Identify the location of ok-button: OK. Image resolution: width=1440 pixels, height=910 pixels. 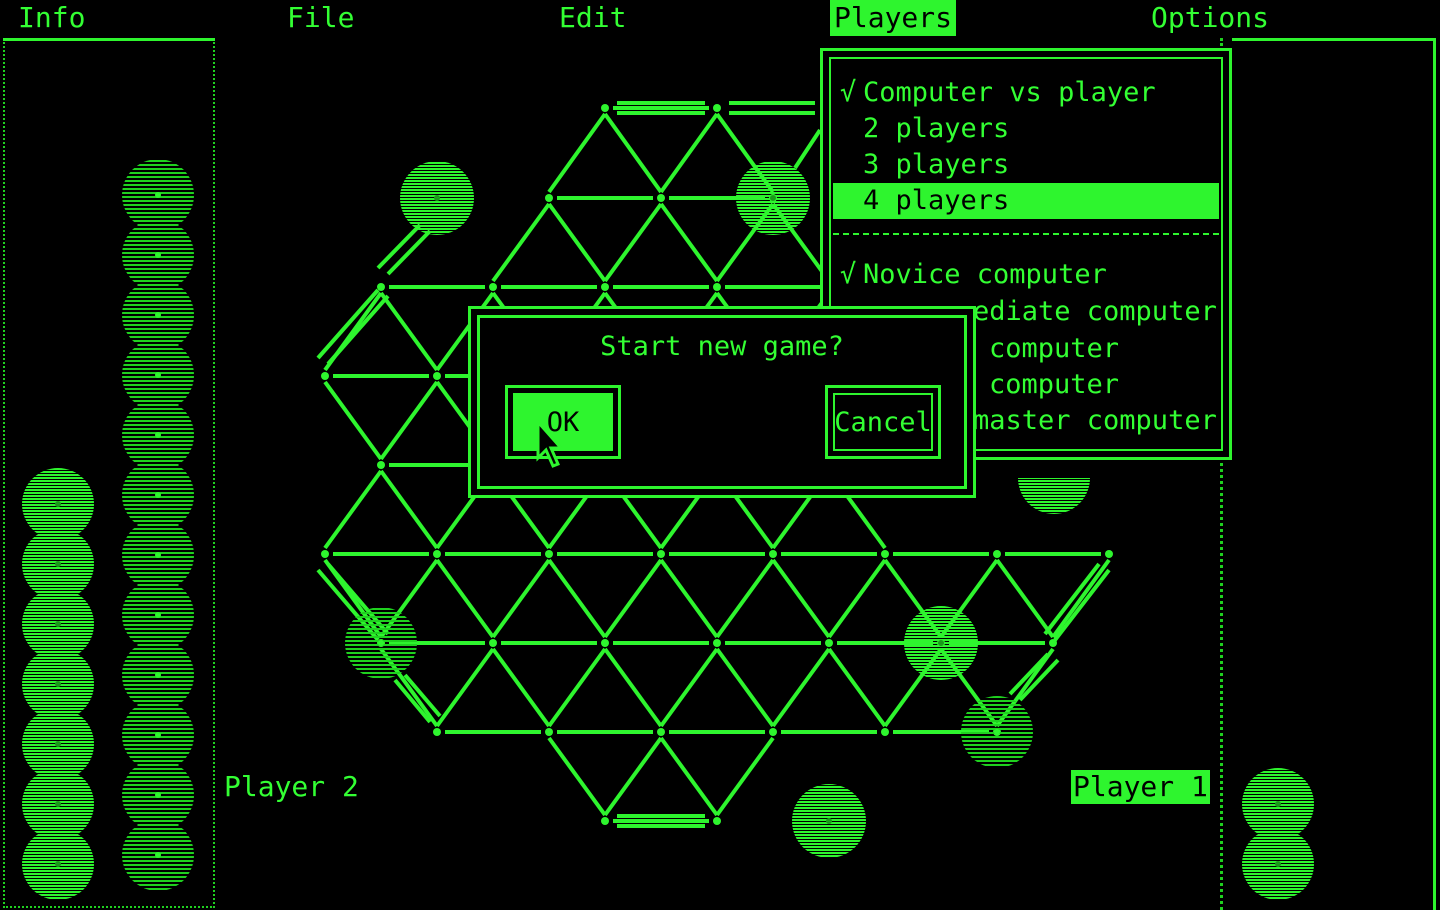
(563, 422).